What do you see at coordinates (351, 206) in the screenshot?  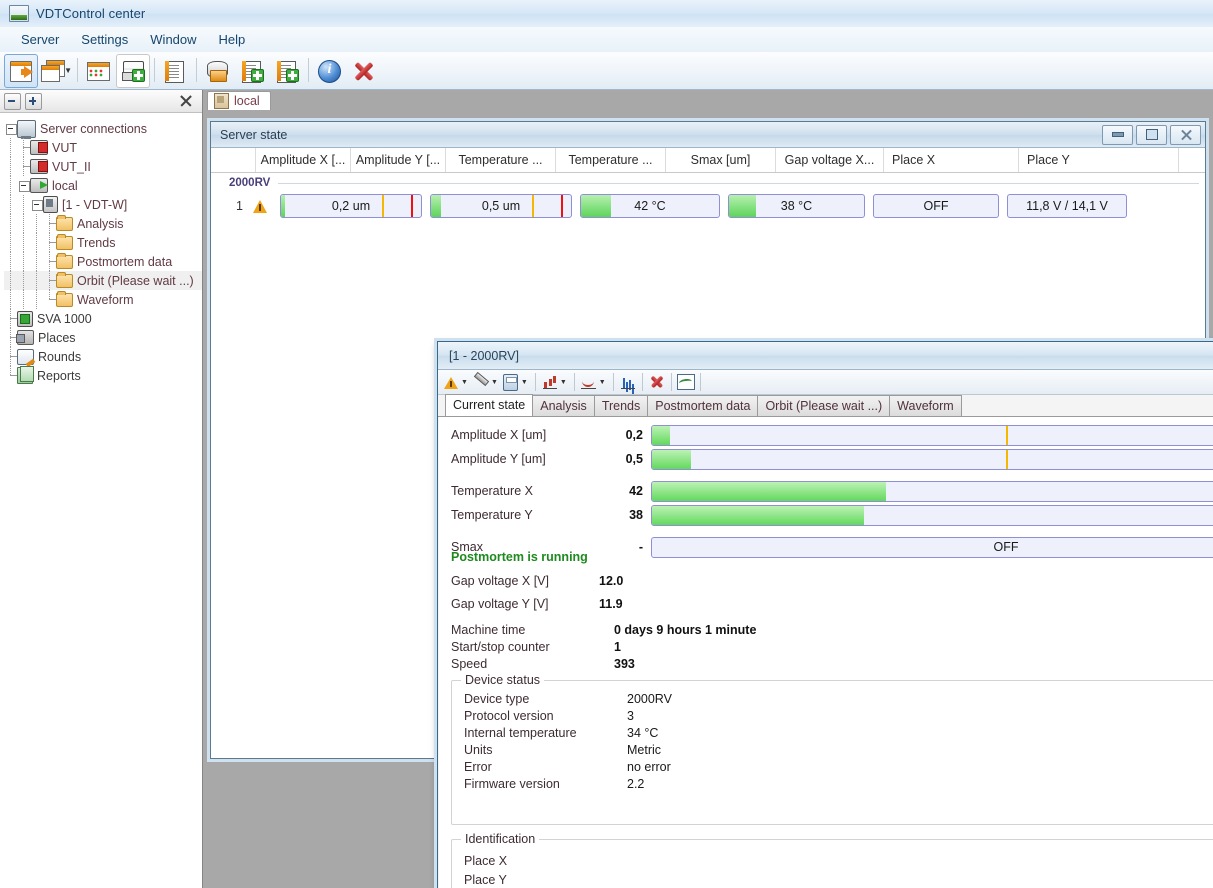 I see `amplitude-x-cell: 0,2 um` at bounding box center [351, 206].